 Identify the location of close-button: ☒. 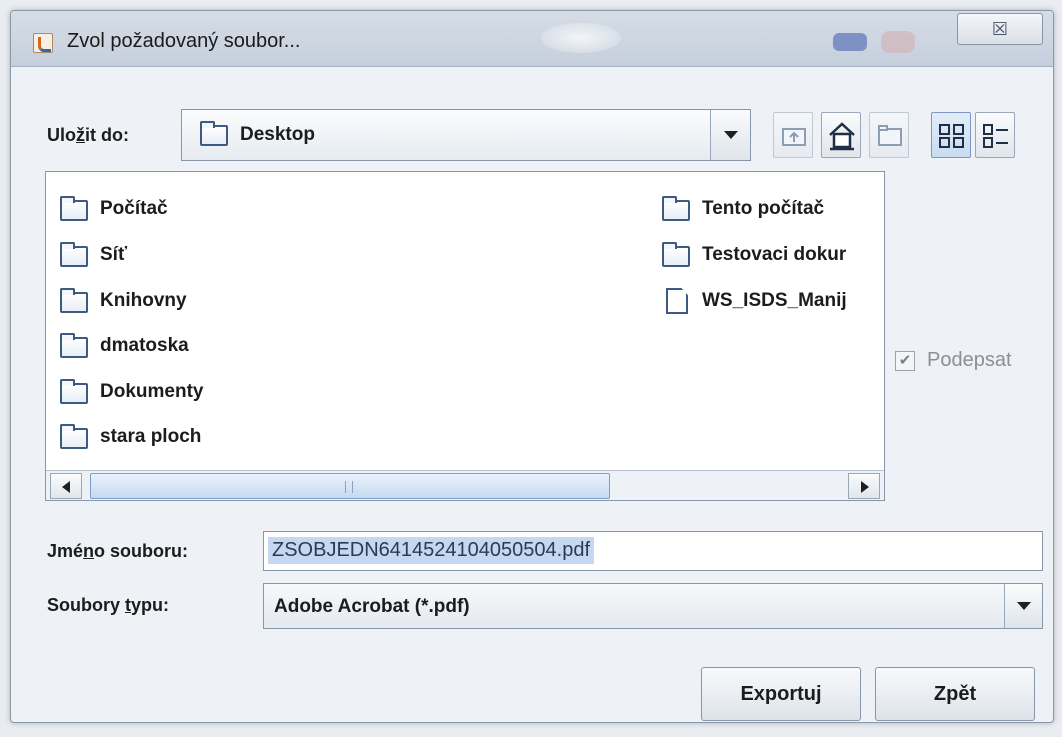
(1000, 29).